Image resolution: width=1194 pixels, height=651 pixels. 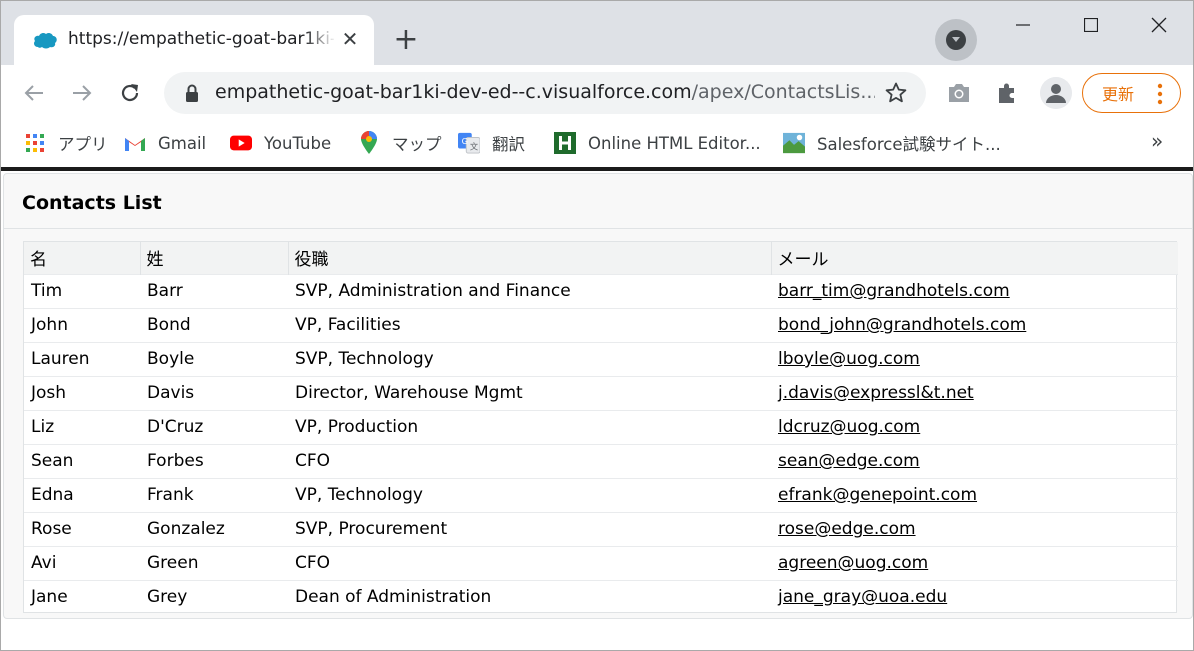 I want to click on new-tab-button: +, so click(x=406, y=40).